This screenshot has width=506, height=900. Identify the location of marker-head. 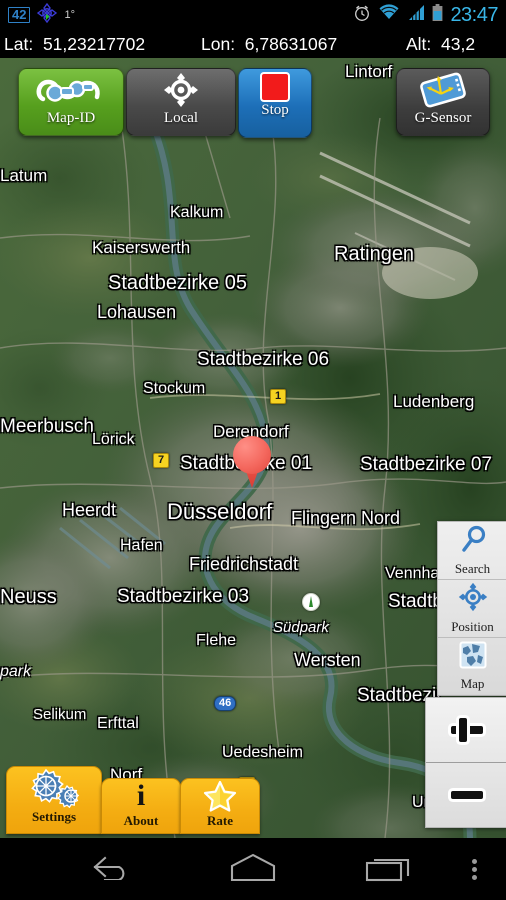
(252, 455).